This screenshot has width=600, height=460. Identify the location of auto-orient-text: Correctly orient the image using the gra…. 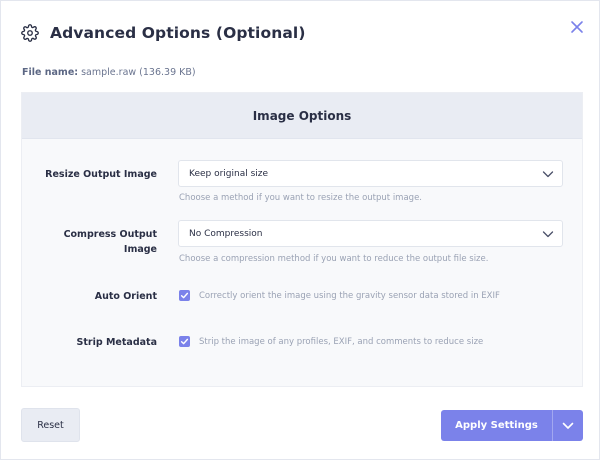
(349, 295).